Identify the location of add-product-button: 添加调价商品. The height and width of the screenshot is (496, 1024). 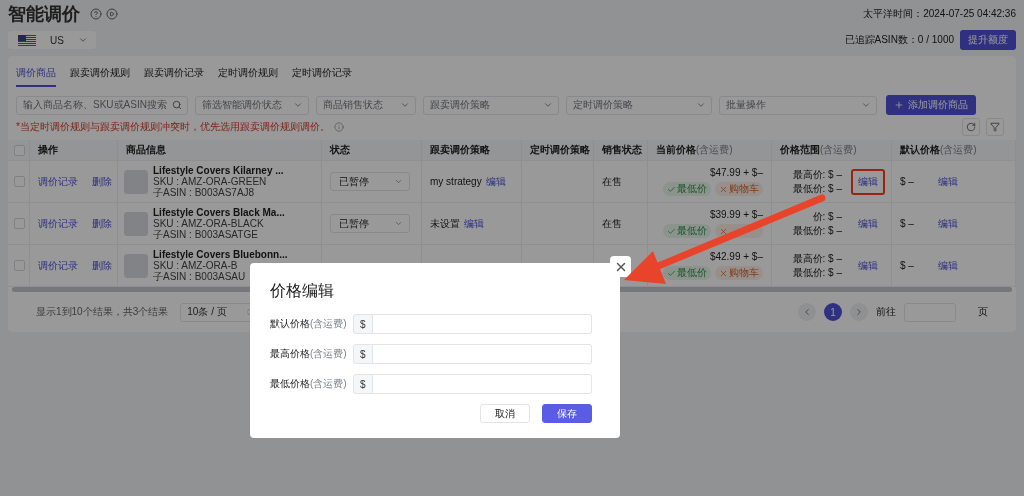
(931, 105).